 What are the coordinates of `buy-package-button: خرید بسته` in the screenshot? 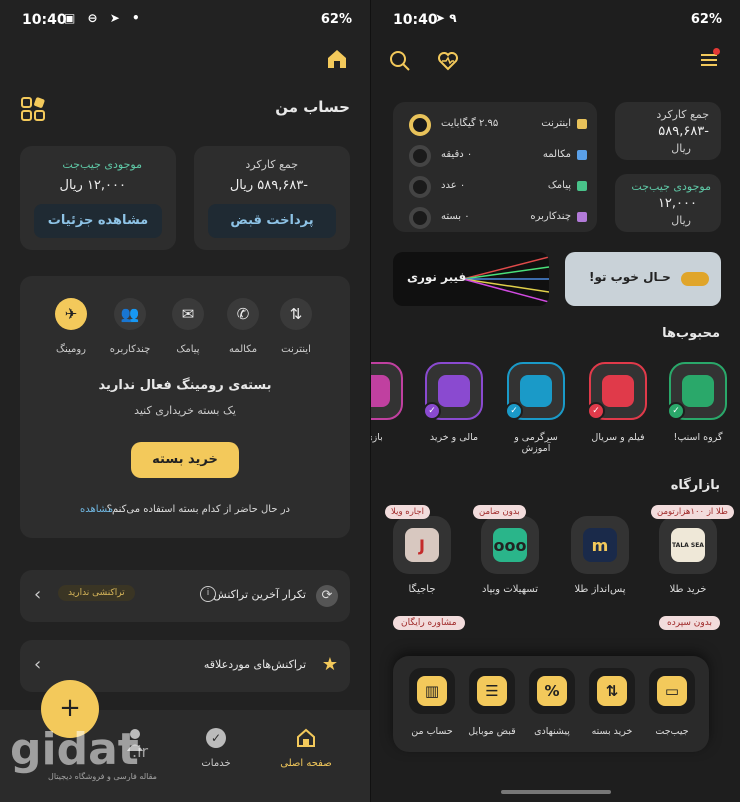 It's located at (185, 460).